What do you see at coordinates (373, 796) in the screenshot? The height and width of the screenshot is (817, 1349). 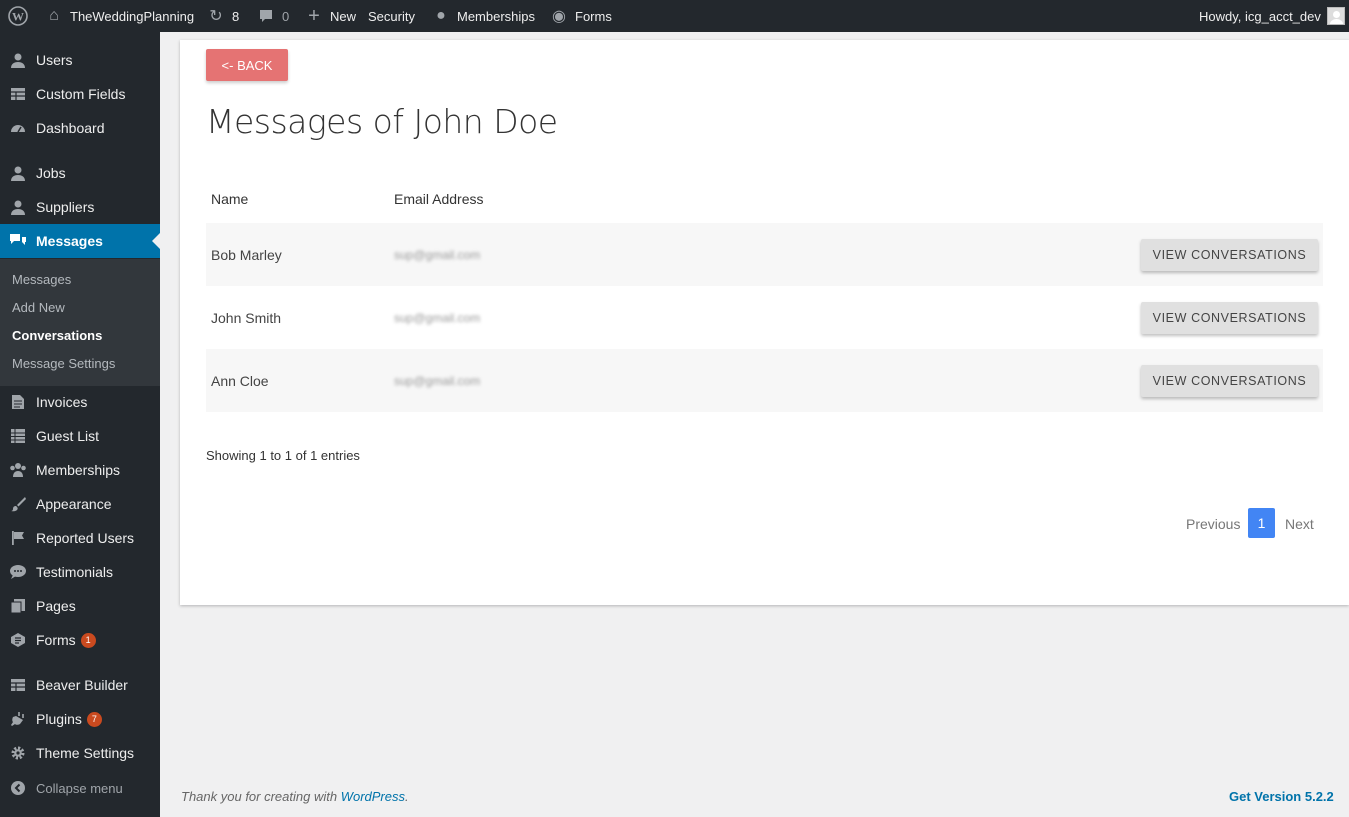 I see `wordpress-link: WordPress` at bounding box center [373, 796].